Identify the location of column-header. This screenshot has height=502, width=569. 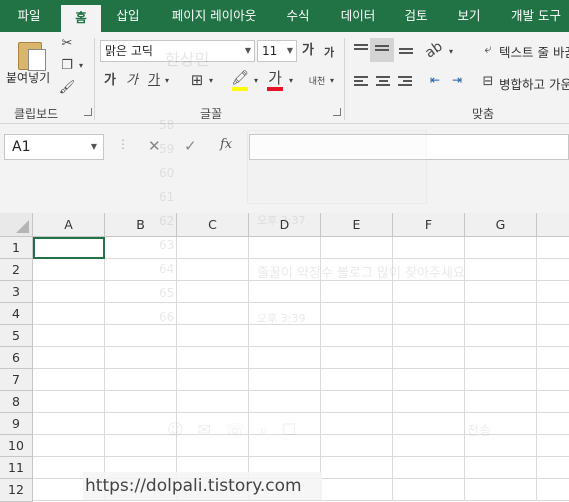
(553, 225).